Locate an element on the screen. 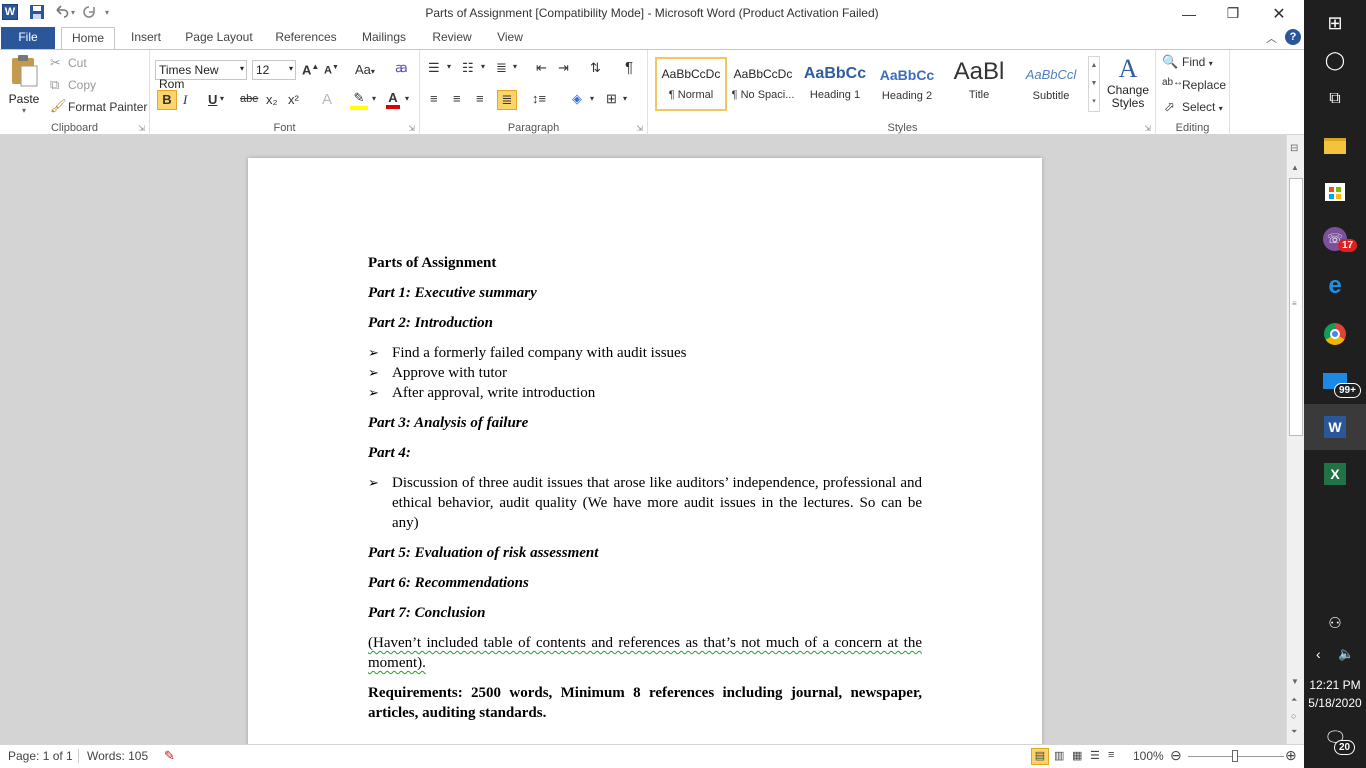 Image resolution: width=1366 pixels, height=768 pixels. align-center-icon: ≡ is located at coordinates (457, 98).